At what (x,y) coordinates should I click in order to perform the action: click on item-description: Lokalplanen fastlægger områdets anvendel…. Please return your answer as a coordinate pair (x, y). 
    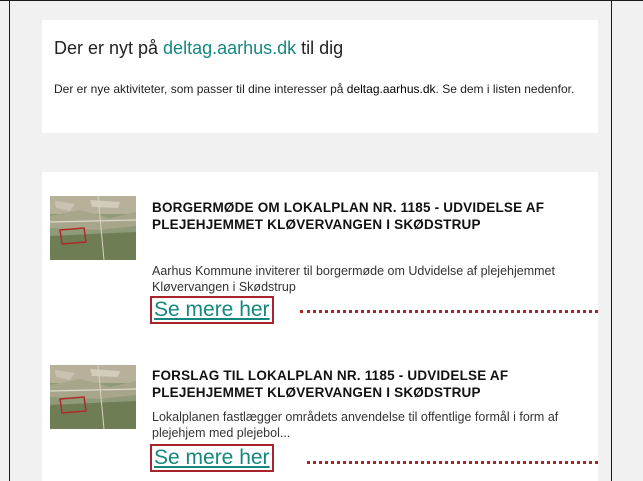
    Looking at the image, I should click on (355, 425).